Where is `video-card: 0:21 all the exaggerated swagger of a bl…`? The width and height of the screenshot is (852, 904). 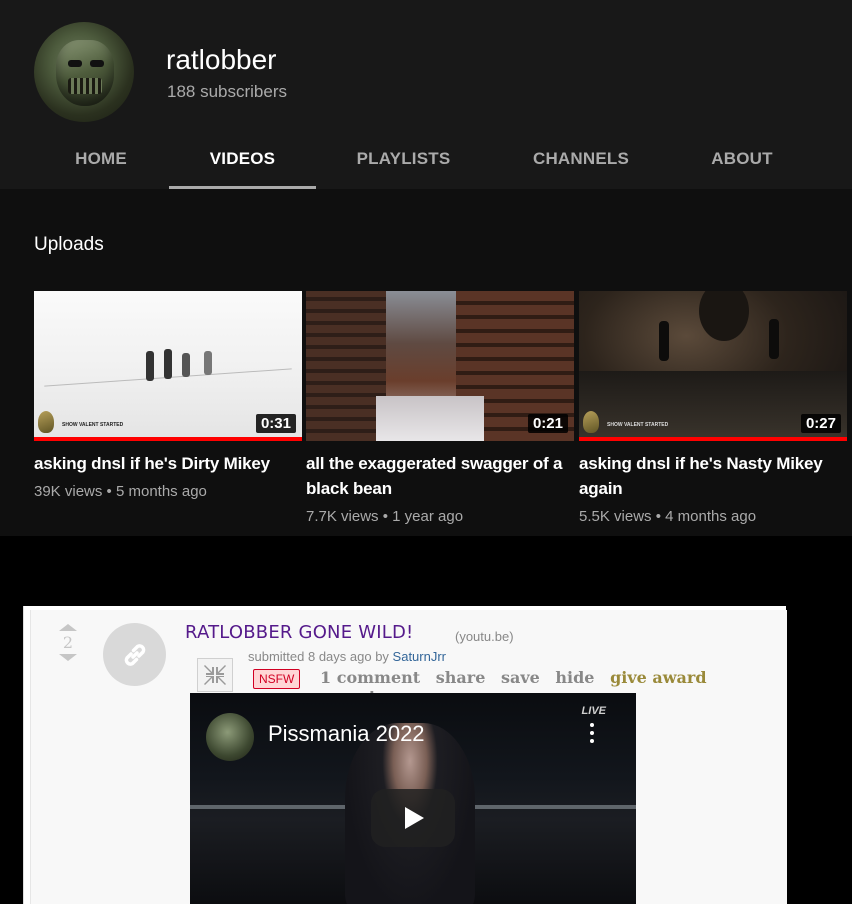 video-card: 0:21 all the exaggerated swagger of a bl… is located at coordinates (440, 408).